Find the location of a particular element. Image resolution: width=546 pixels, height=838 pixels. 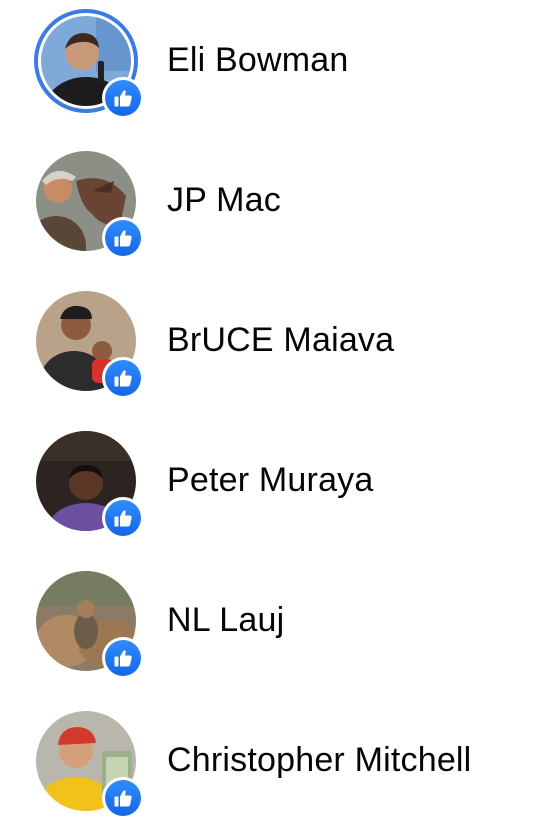

reactor-name: Eli Bowman is located at coordinates (258, 60).